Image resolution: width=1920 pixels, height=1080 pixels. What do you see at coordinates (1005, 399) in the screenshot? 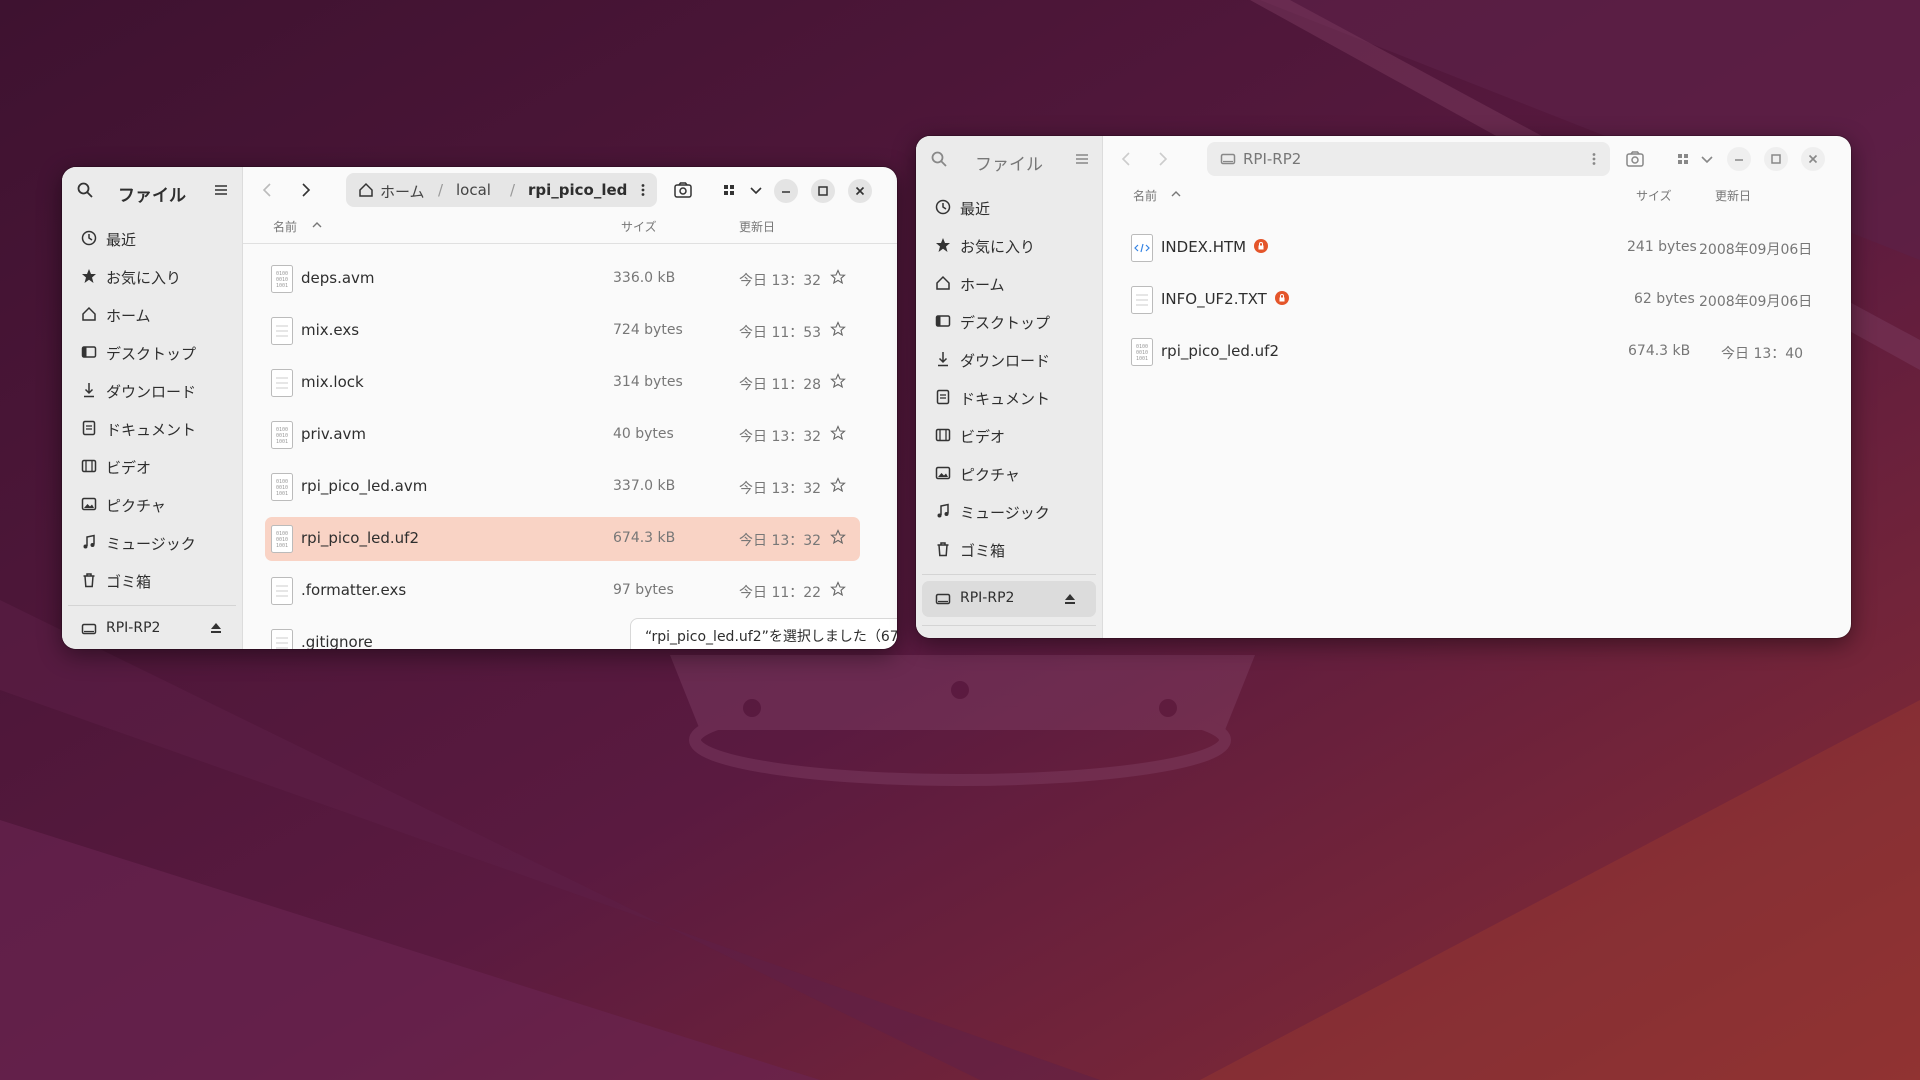
I see `sidebar-item-label: ドキュメント` at bounding box center [1005, 399].